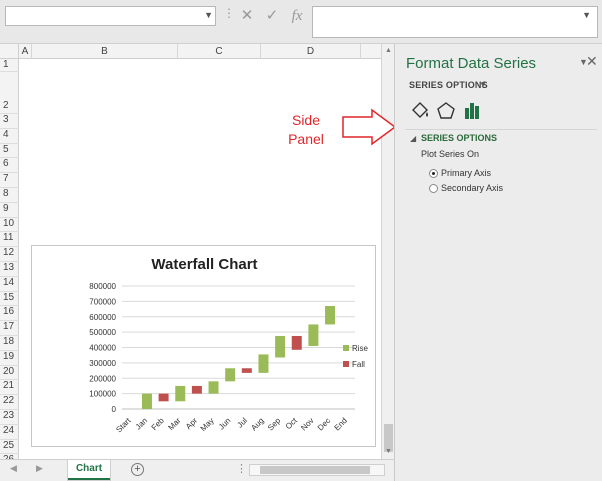 The width and height of the screenshot is (602, 481). I want to click on horizontal-scroll-thumb, so click(315, 470).